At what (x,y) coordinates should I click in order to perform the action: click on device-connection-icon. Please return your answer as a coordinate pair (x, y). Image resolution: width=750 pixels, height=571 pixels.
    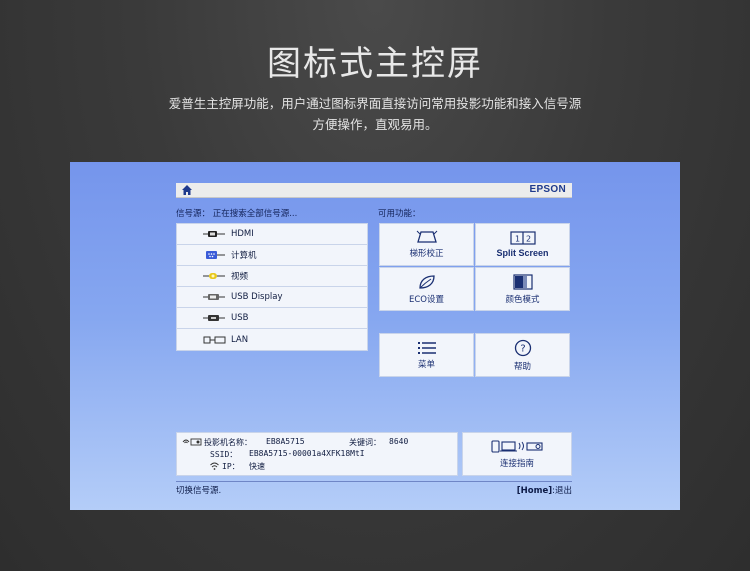
    Looking at the image, I should click on (517, 446).